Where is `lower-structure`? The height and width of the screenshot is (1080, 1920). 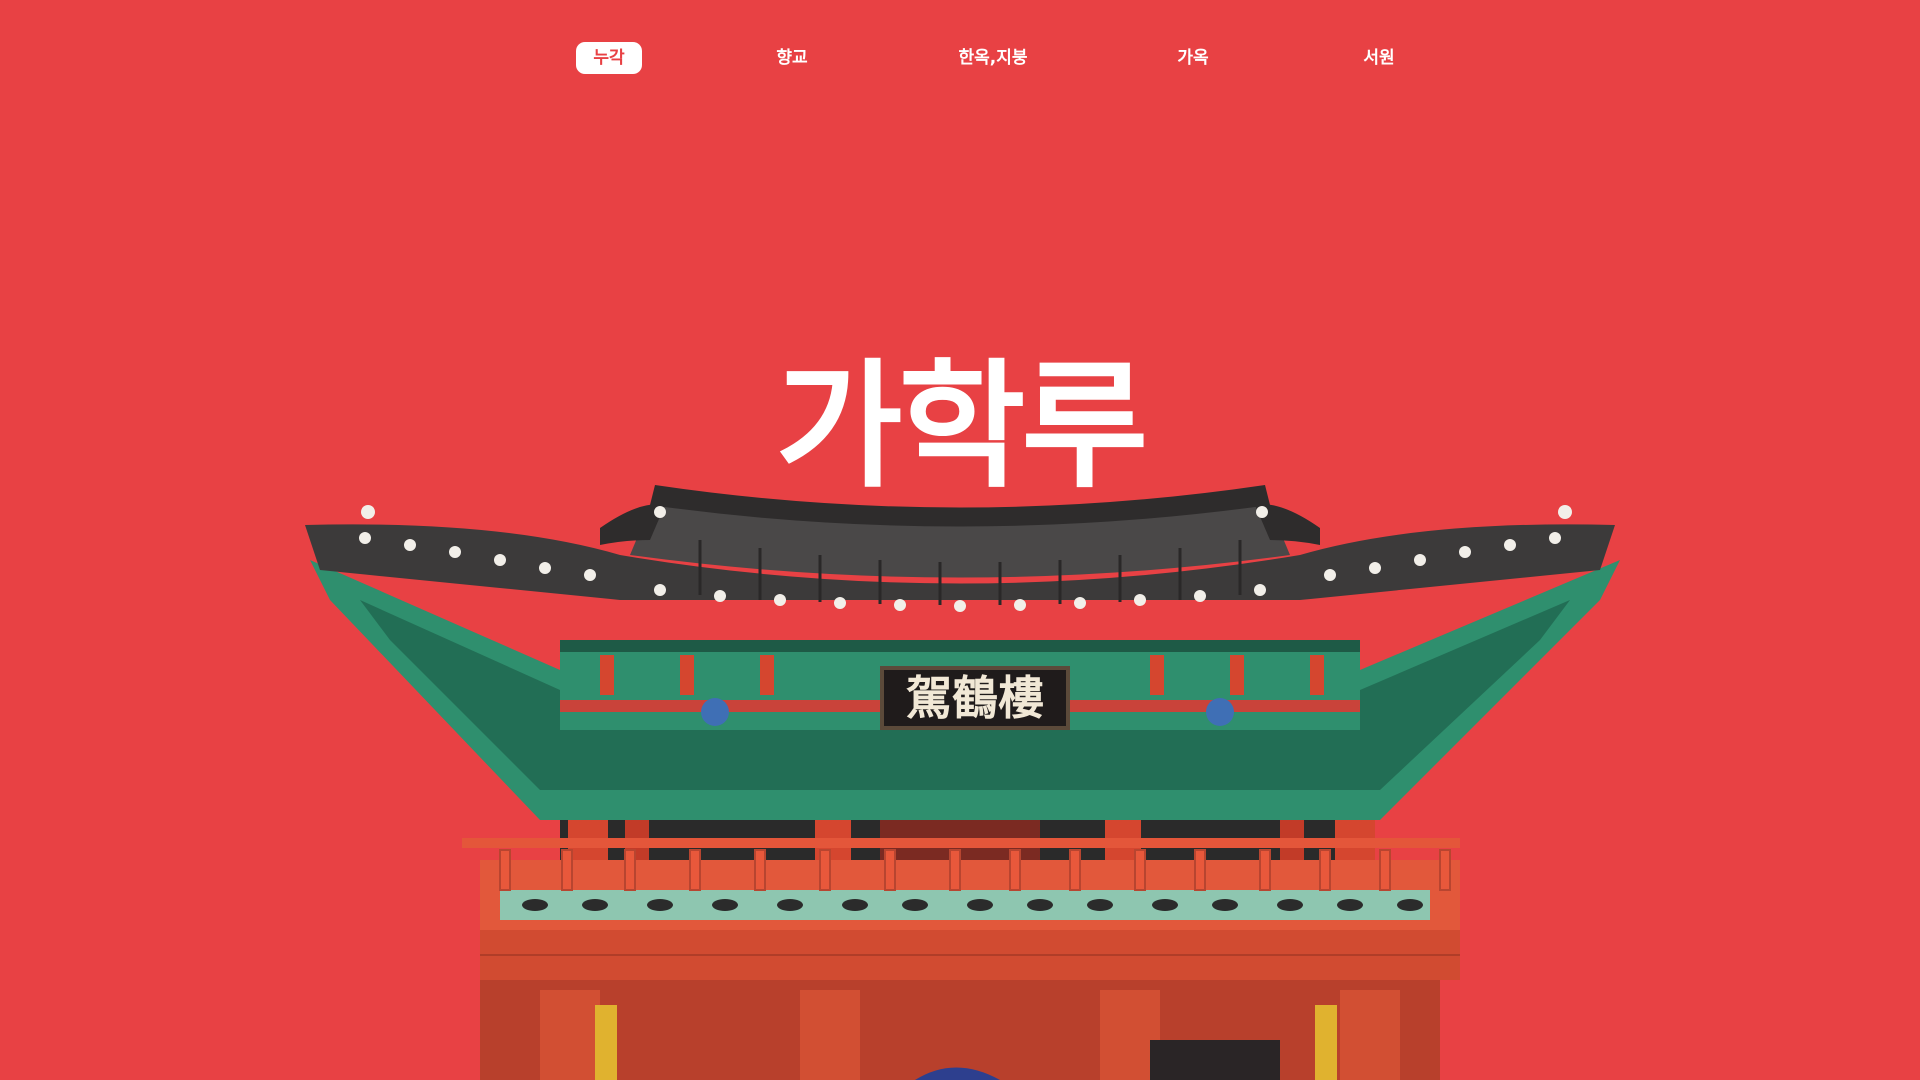
lower-structure is located at coordinates (960, 1030).